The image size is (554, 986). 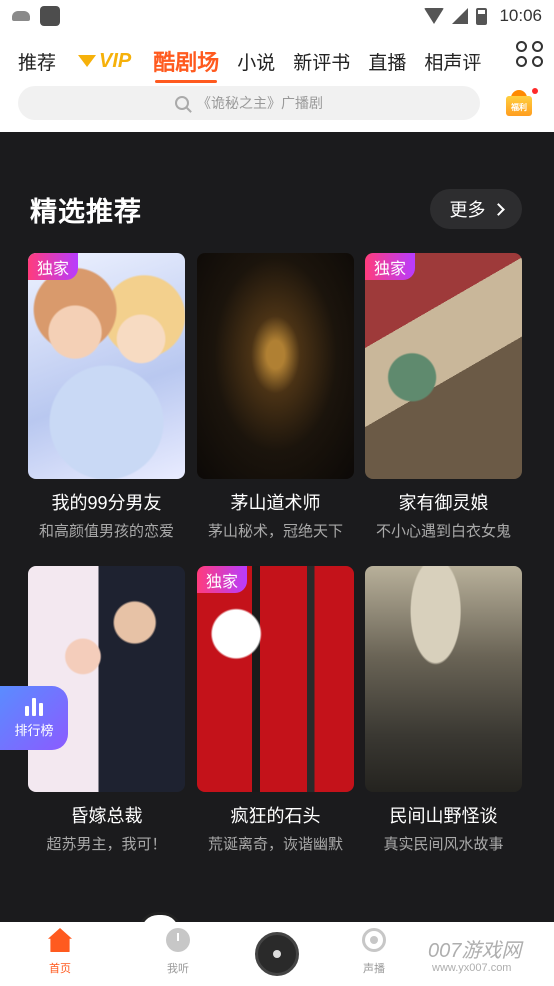 What do you see at coordinates (50, 16) in the screenshot?
I see `app-notification-icon` at bounding box center [50, 16].